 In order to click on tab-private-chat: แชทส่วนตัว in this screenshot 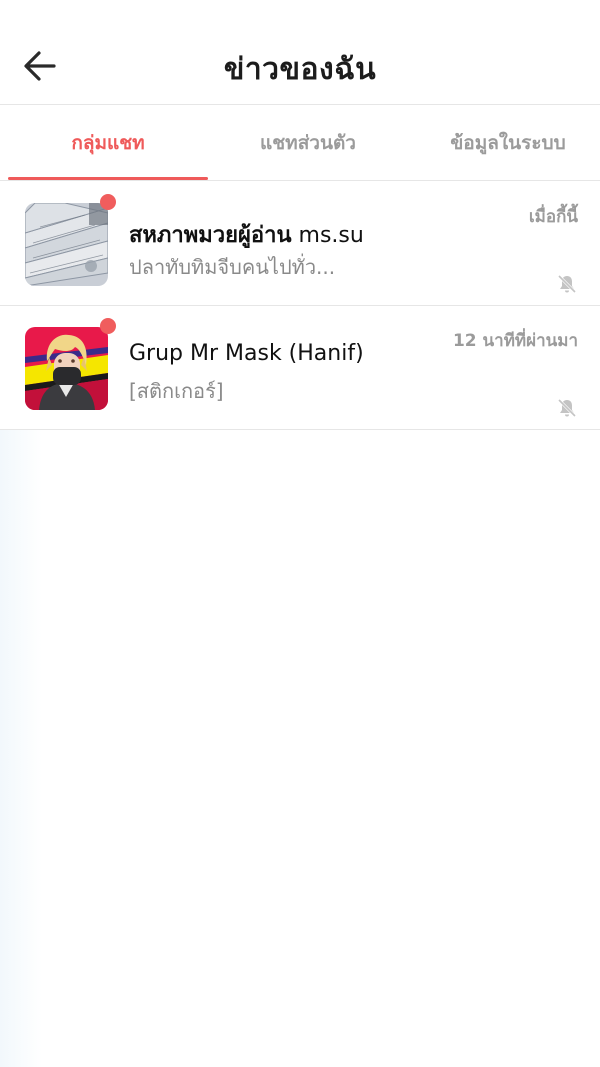, I will do `click(308, 143)`.